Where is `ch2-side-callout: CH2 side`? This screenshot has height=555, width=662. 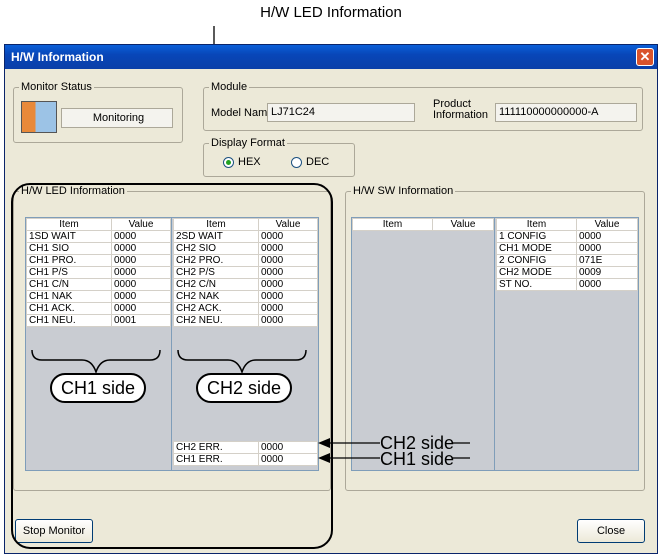 ch2-side-callout: CH2 side is located at coordinates (244, 388).